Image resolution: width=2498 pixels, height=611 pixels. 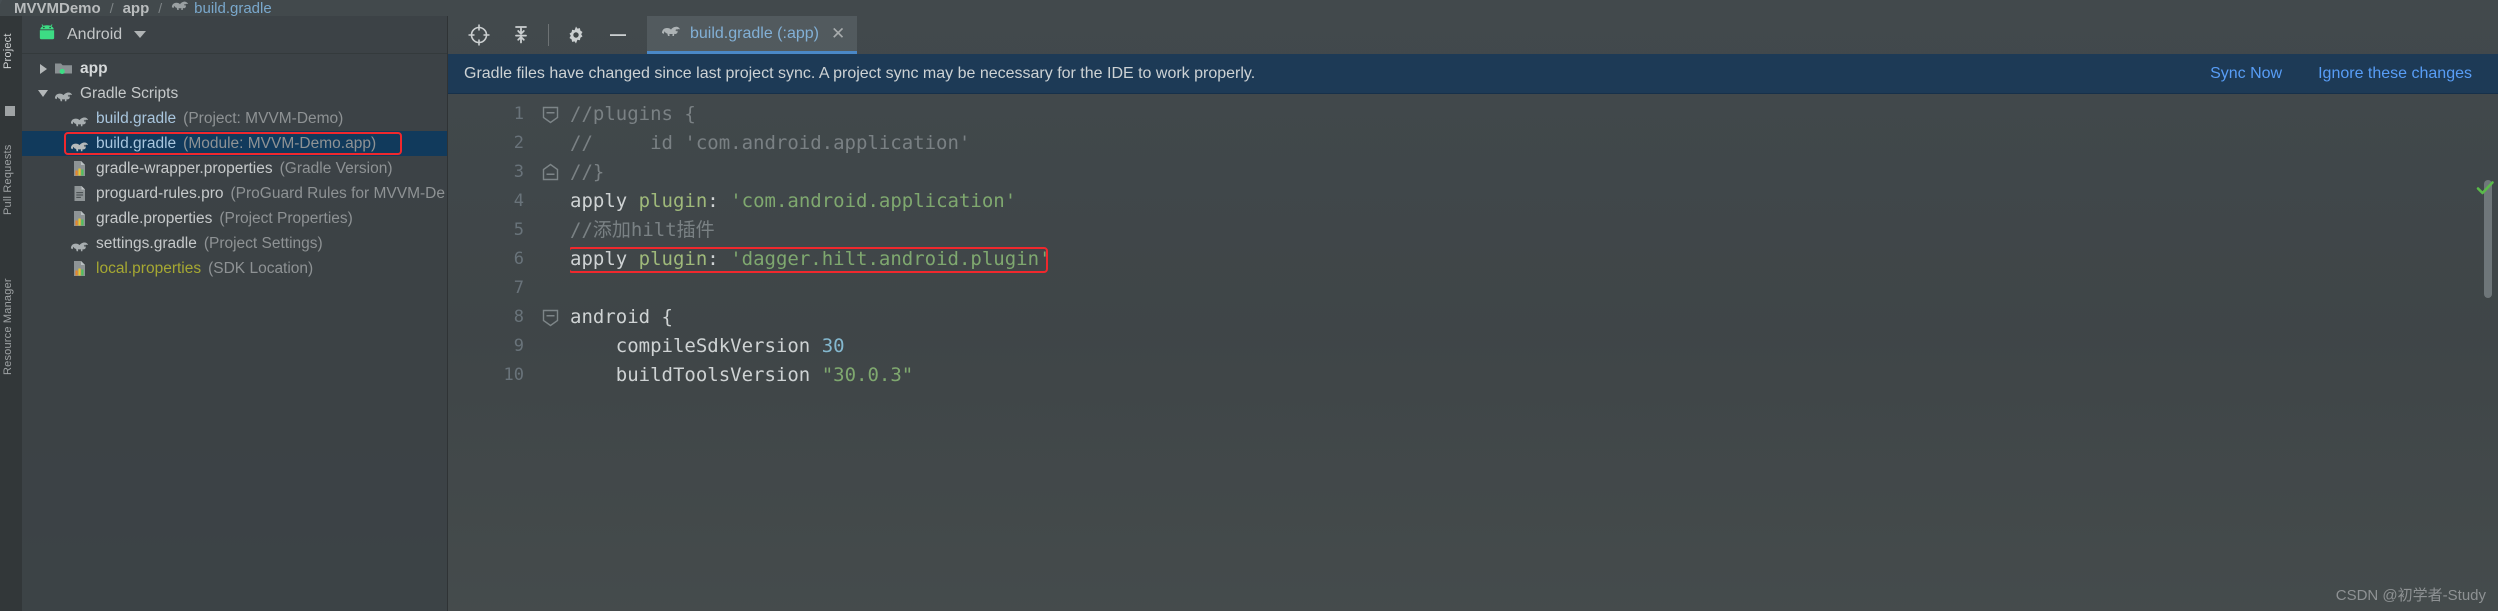 What do you see at coordinates (2395, 74) in the screenshot?
I see `ignore-these-changes-link: Ignore these changes` at bounding box center [2395, 74].